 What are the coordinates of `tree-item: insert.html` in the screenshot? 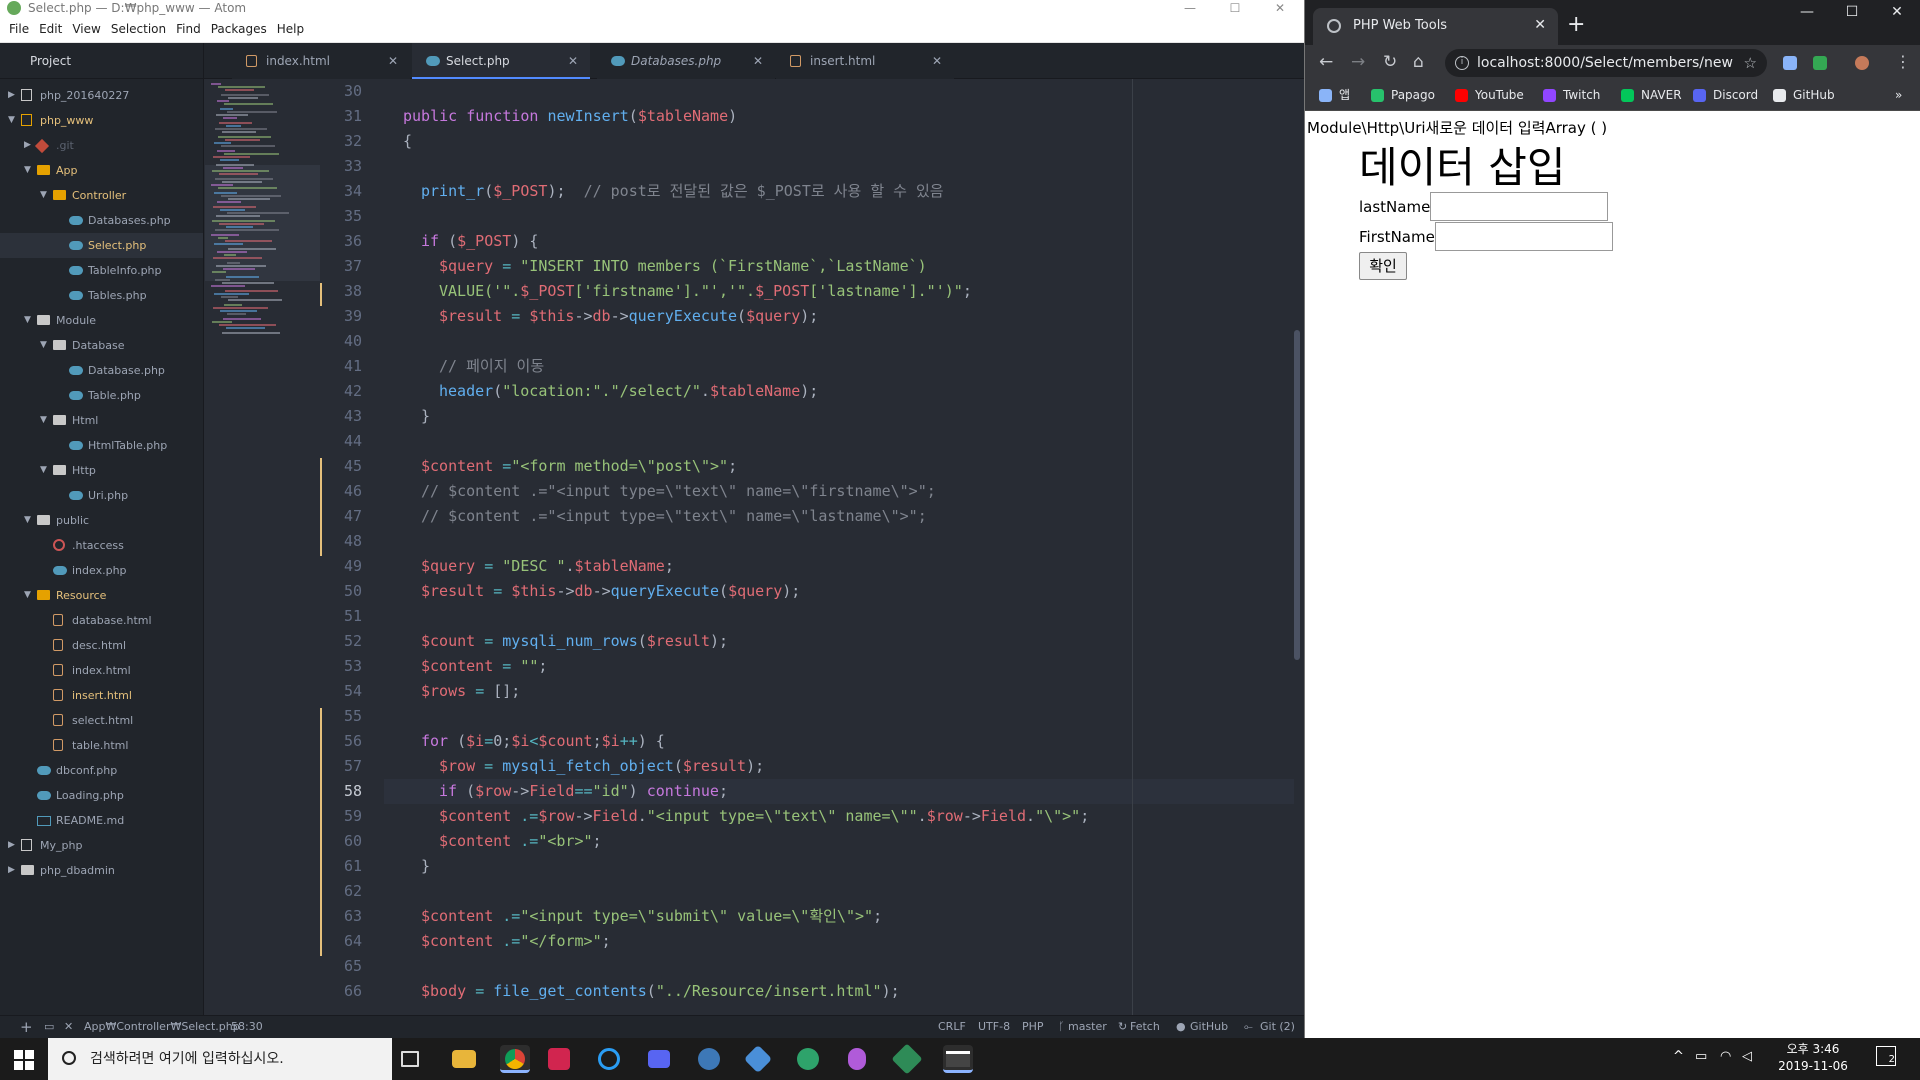 It's located at (101, 695).